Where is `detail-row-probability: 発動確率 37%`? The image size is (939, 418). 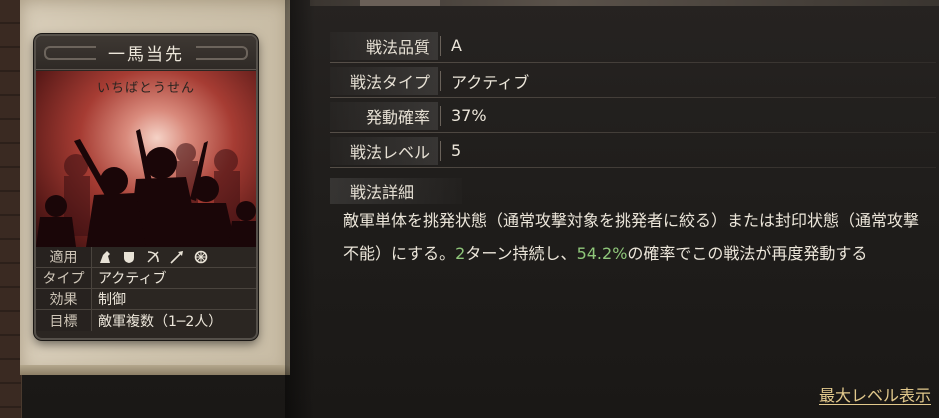
detail-row-probability: 発動確率 37% is located at coordinates (633, 115).